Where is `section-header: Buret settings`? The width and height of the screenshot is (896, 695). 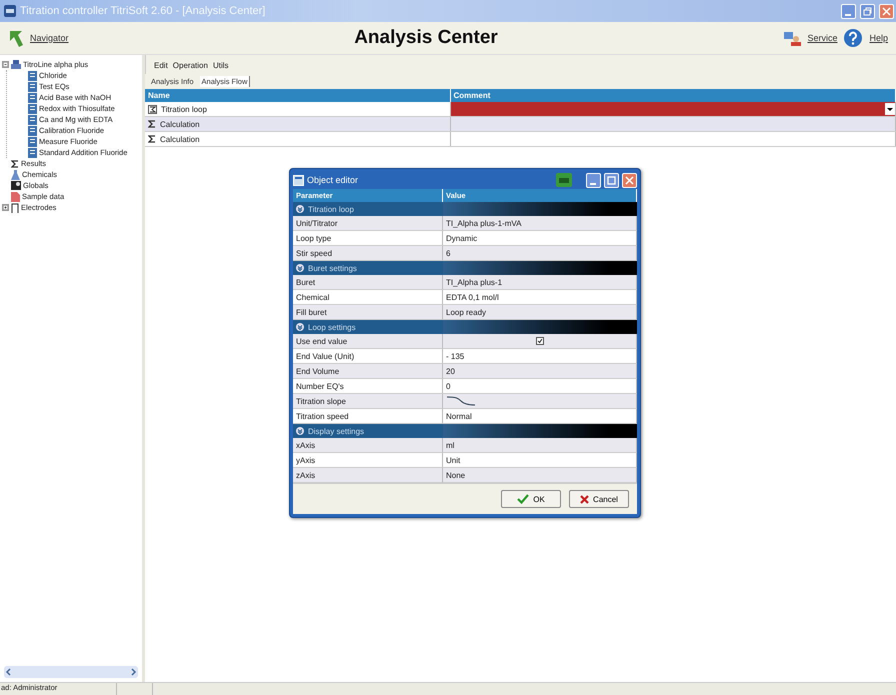
section-header: Buret settings is located at coordinates (368, 268).